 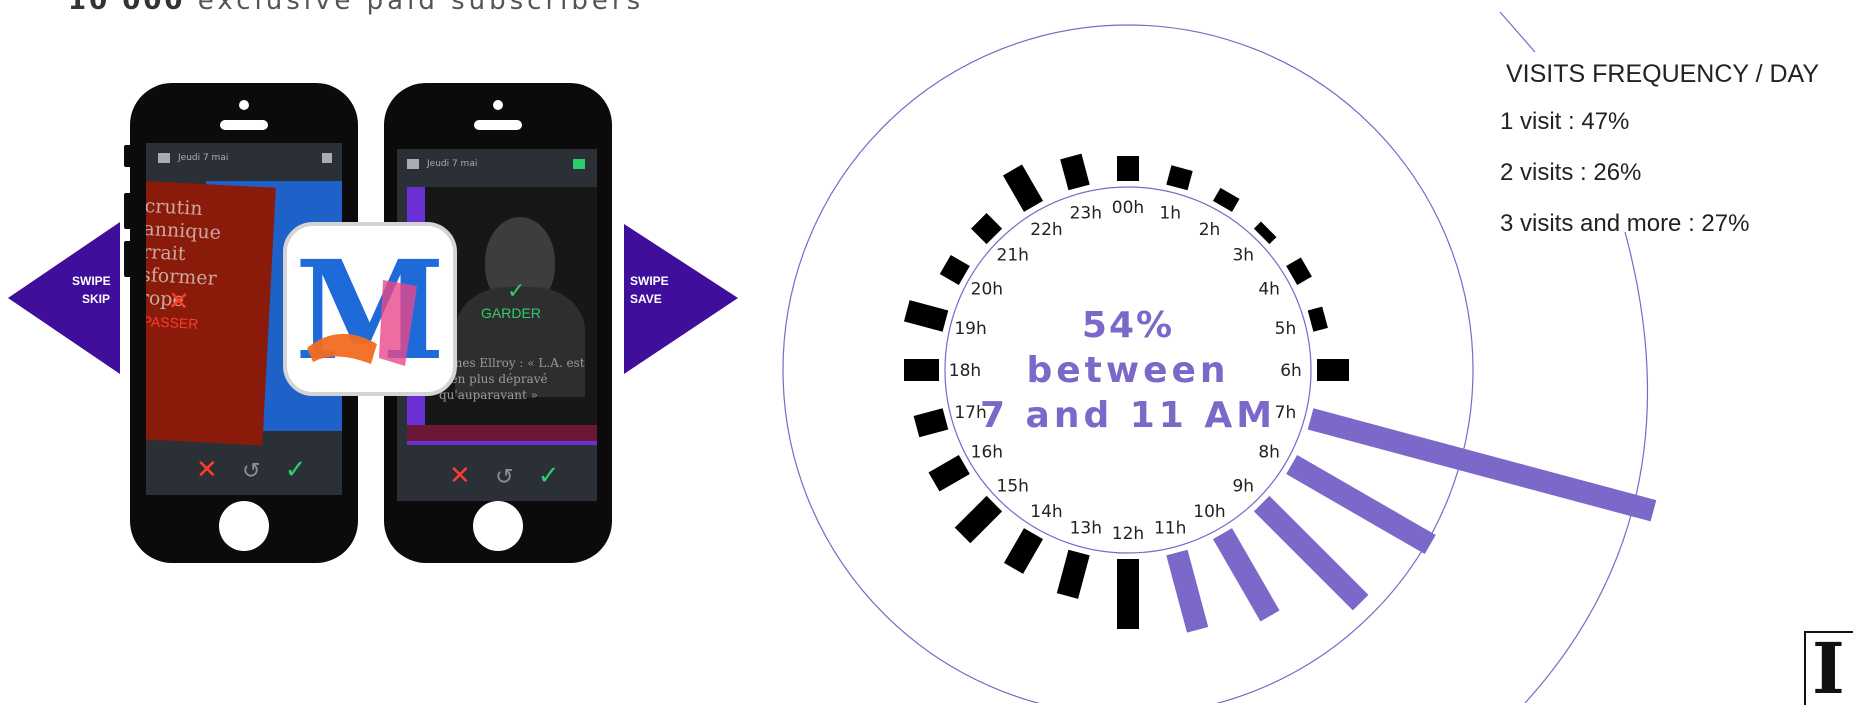 What do you see at coordinates (1291, 371) in the screenshot?
I see `hour-tick-label: 6h` at bounding box center [1291, 371].